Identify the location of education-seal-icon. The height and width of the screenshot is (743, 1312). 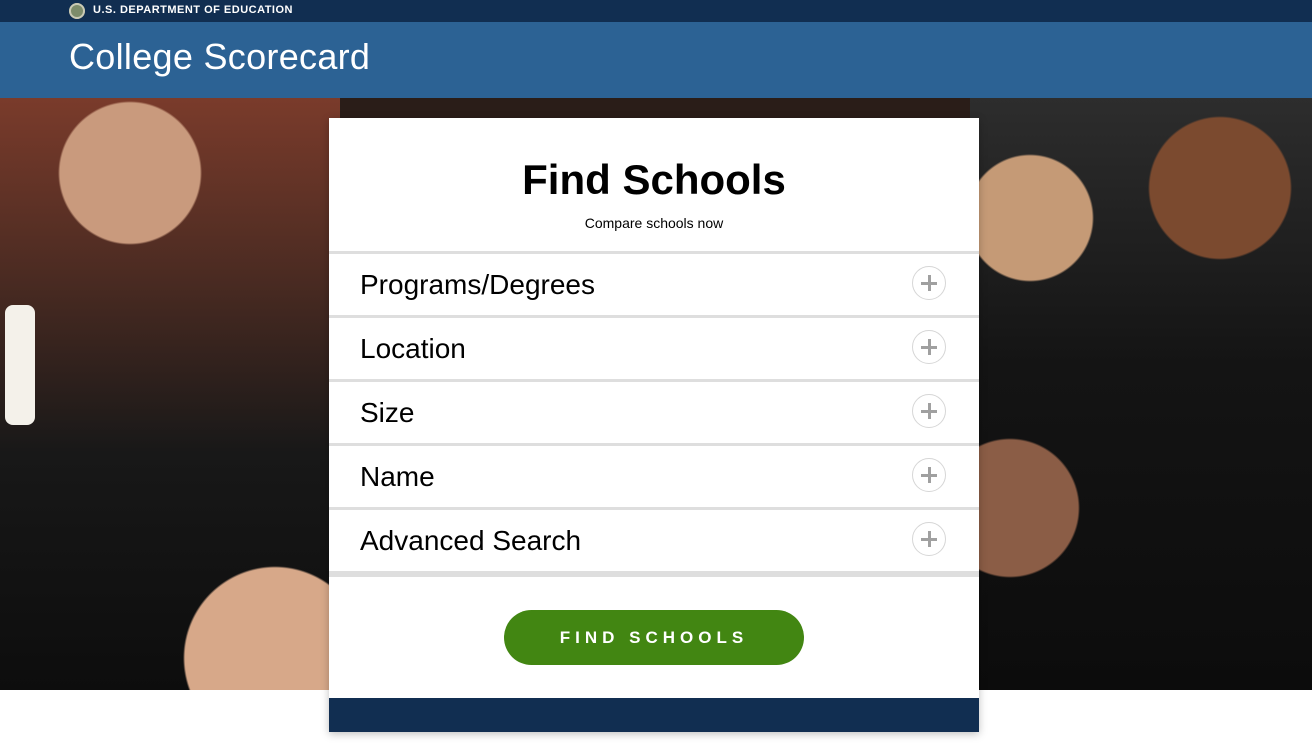
(77, 11).